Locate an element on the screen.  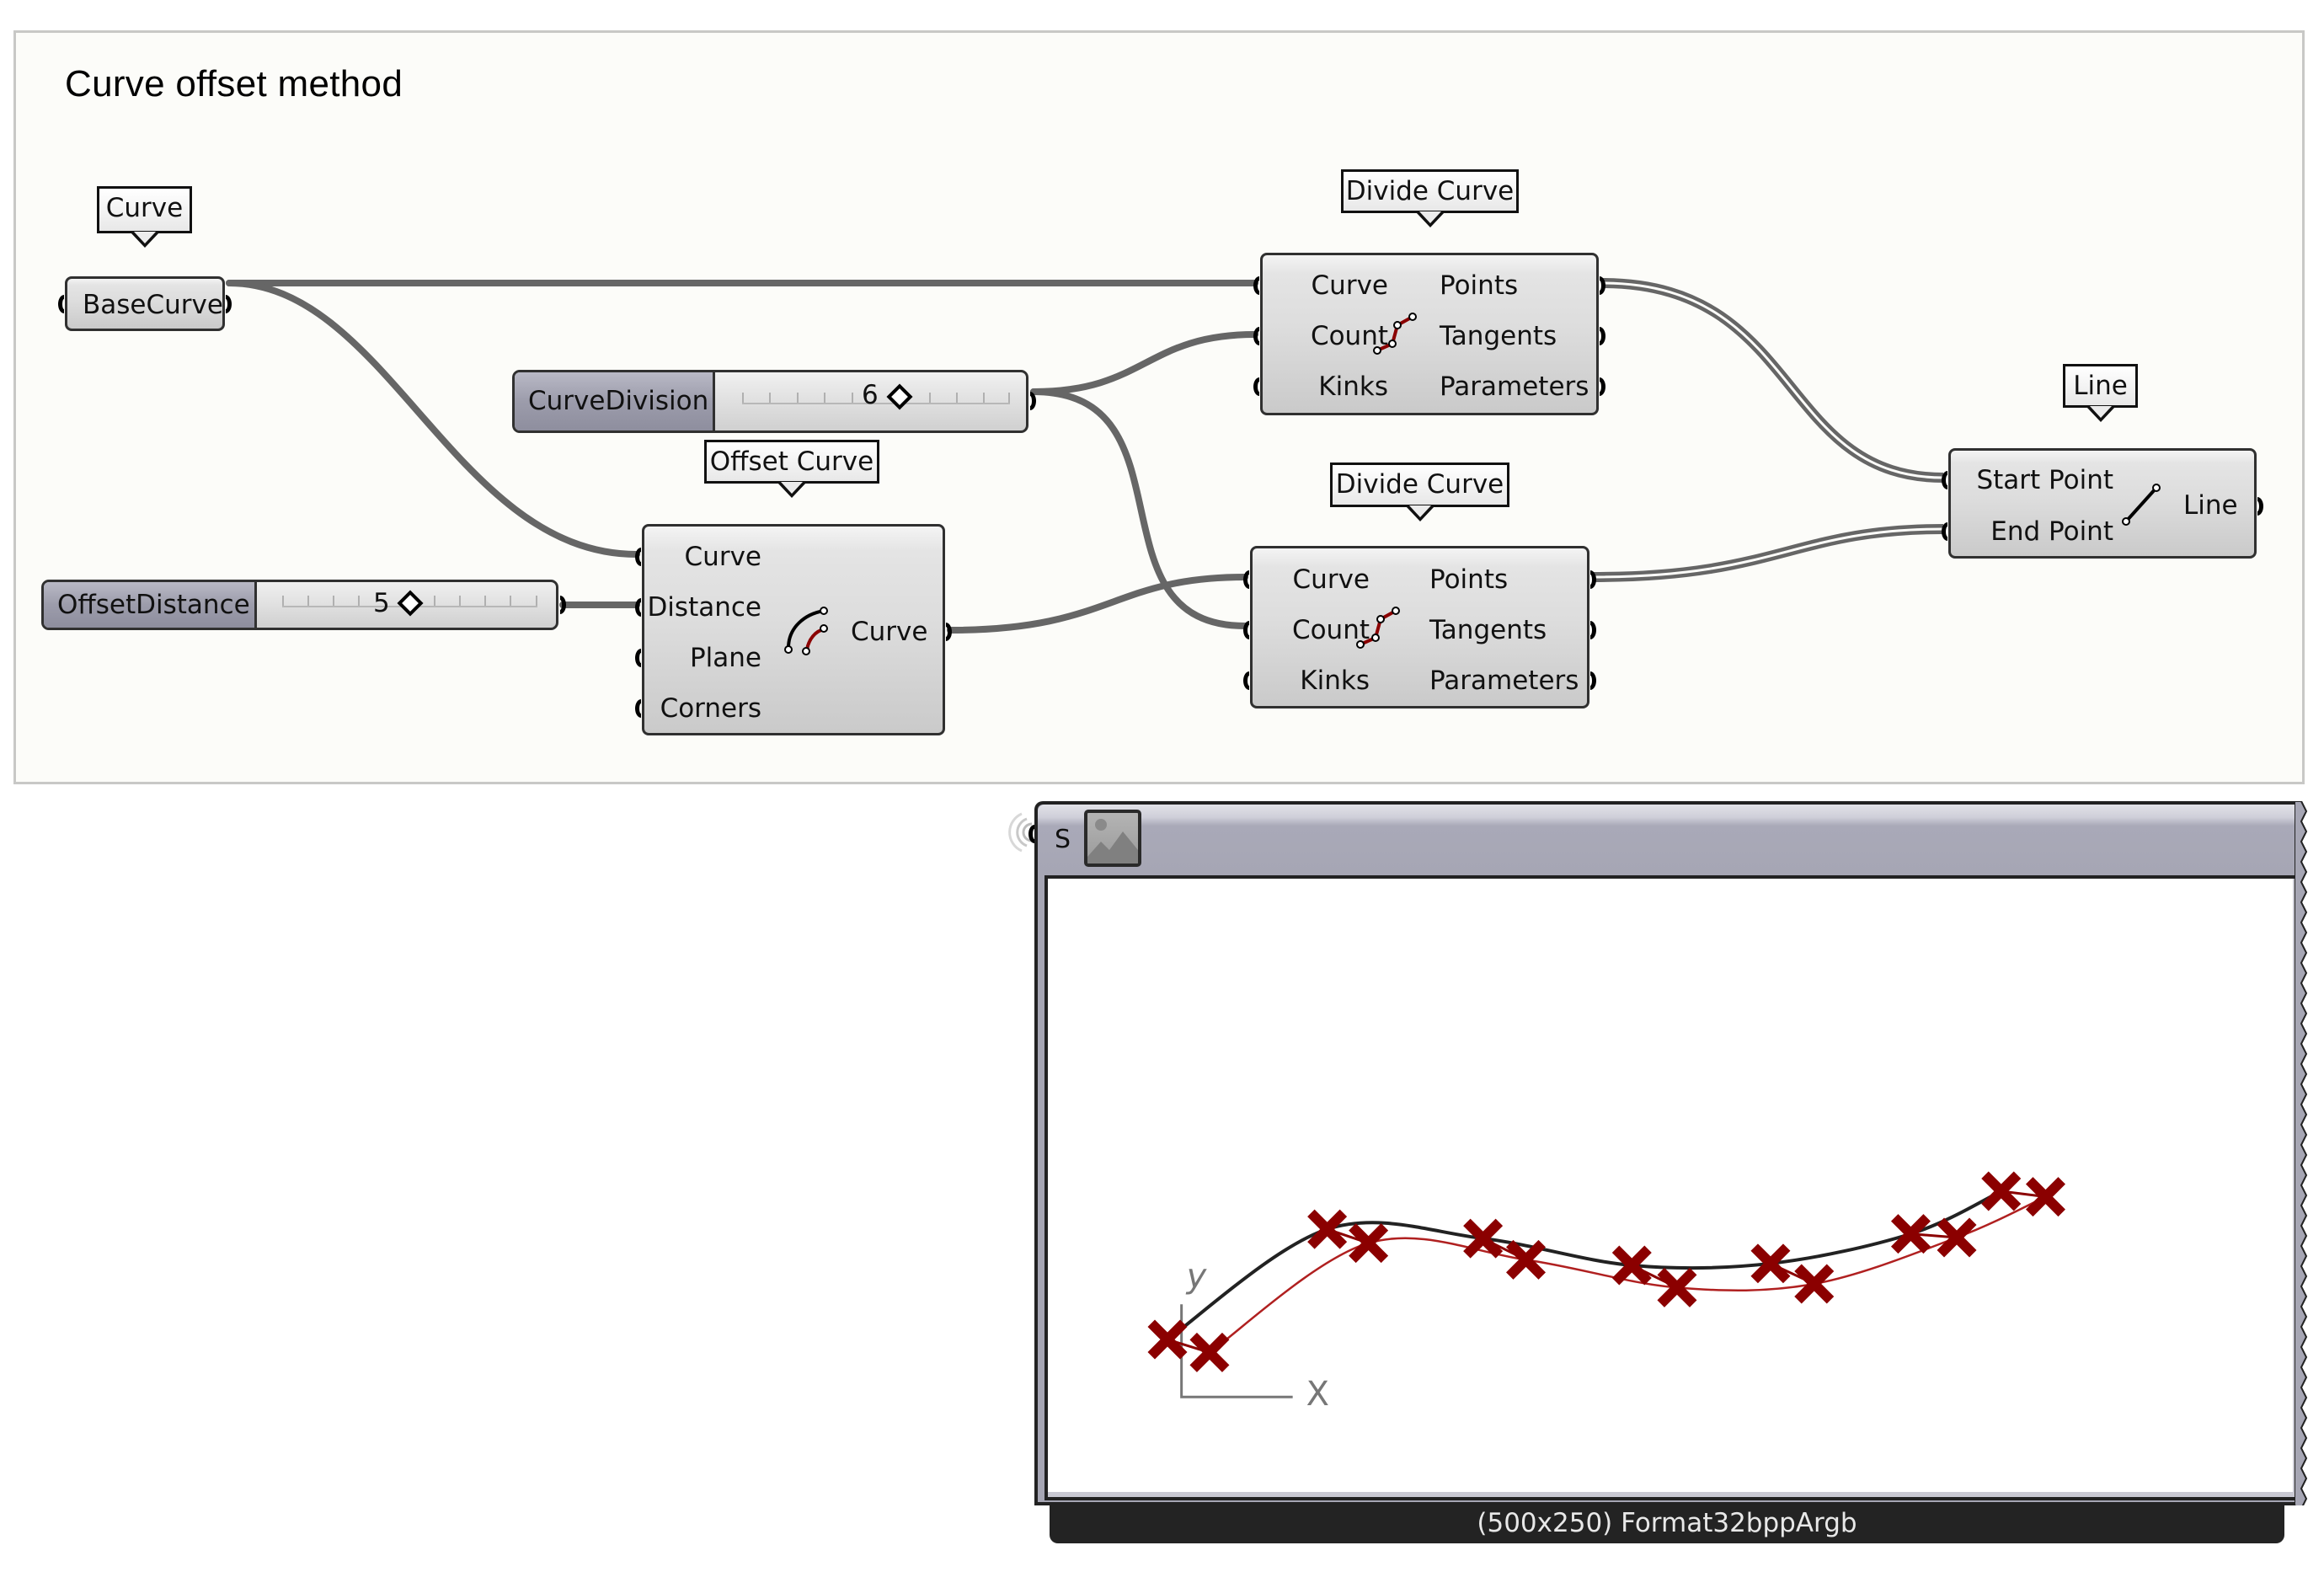
input-label: Plane is located at coordinates (725, 658).